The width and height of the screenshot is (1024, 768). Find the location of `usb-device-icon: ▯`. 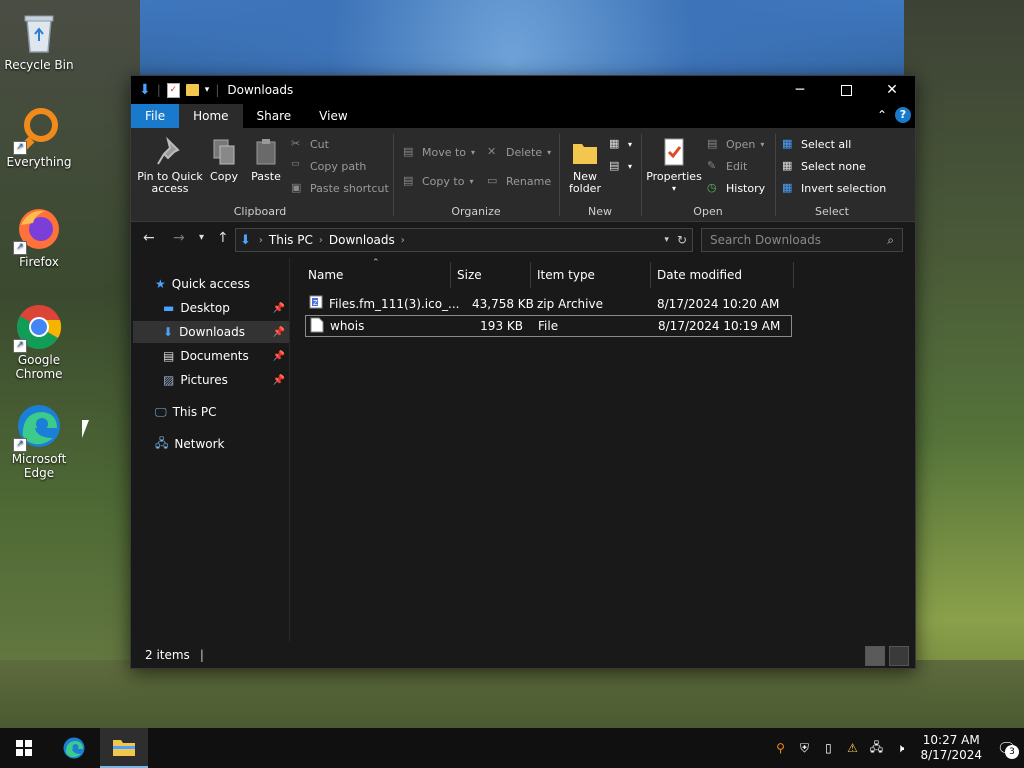

usb-device-icon: ▯ is located at coordinates (828, 748).